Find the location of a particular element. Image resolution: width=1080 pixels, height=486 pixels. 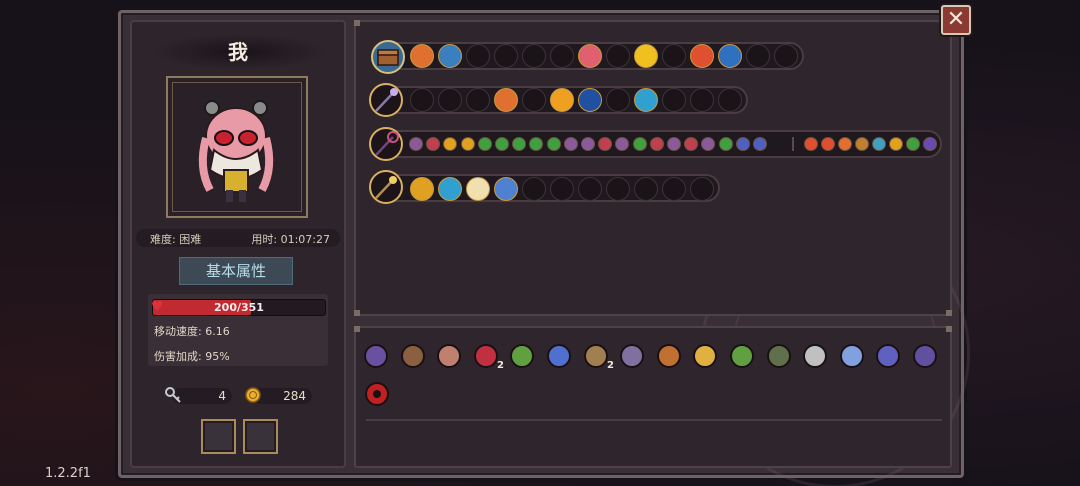

golden-staff-icon is located at coordinates (386, 187).